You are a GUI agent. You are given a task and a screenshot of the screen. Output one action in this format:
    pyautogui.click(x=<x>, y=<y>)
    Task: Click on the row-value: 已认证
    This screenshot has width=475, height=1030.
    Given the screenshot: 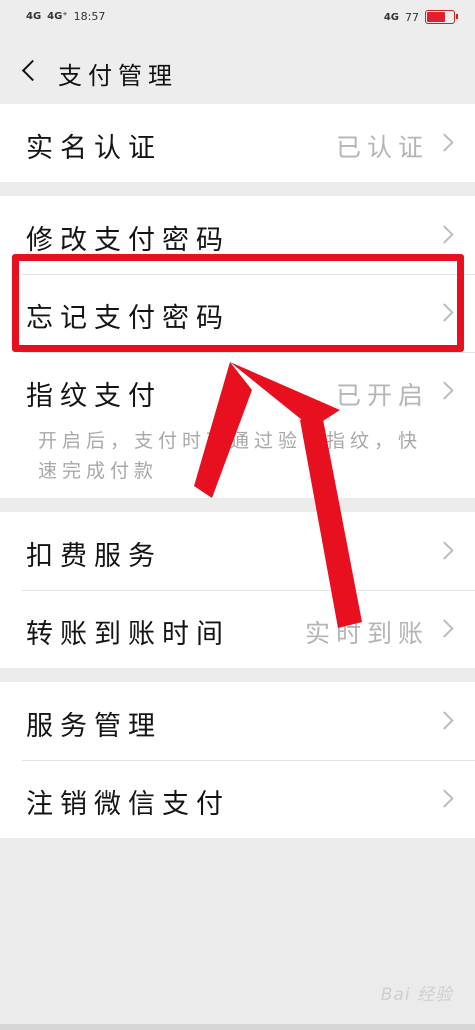 What is the action you would take?
    pyautogui.click(x=382, y=147)
    